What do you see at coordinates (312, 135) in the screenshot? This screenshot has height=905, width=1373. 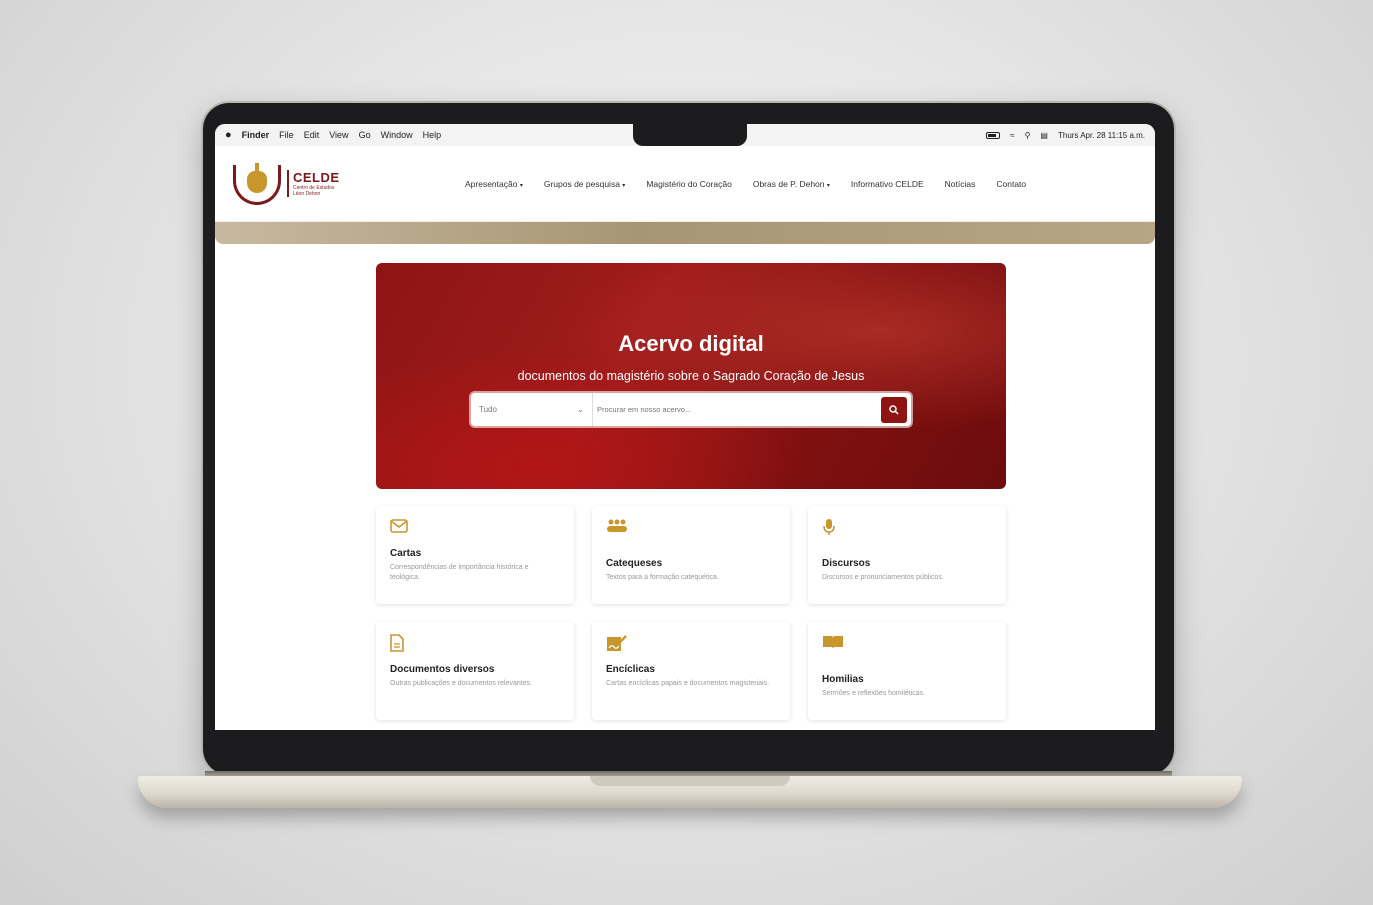 I see `menu-edit: Edit` at bounding box center [312, 135].